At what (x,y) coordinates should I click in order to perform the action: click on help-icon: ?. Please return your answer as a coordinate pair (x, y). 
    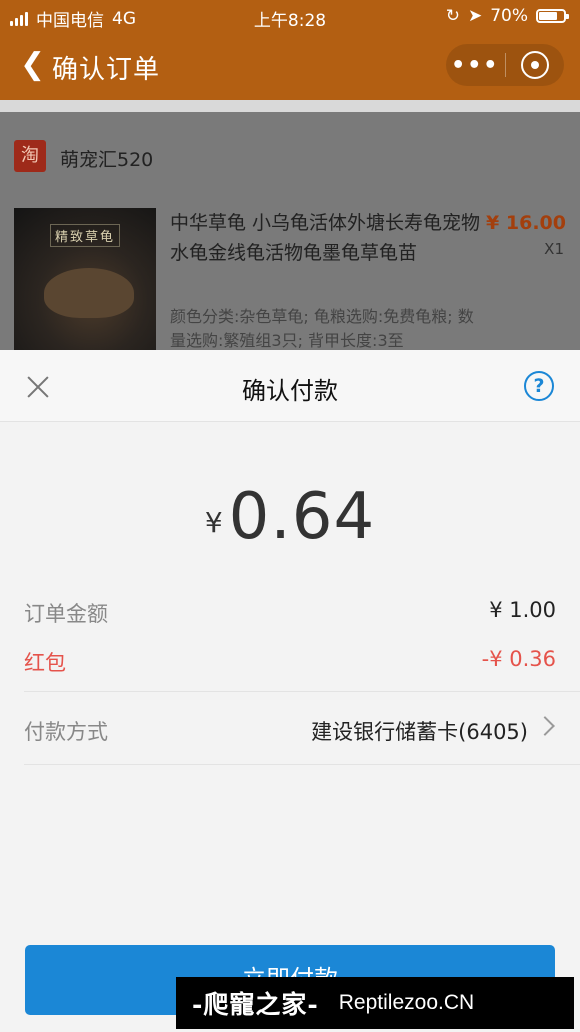
    Looking at the image, I should click on (539, 386).